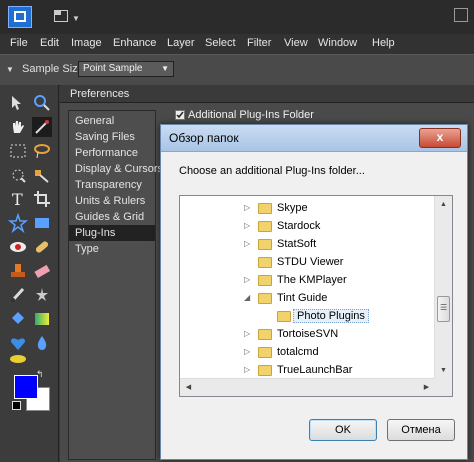 Image resolution: width=474 pixels, height=462 pixels. I want to click on pref-category-display-cursors: Display & Cursors, so click(116, 169).